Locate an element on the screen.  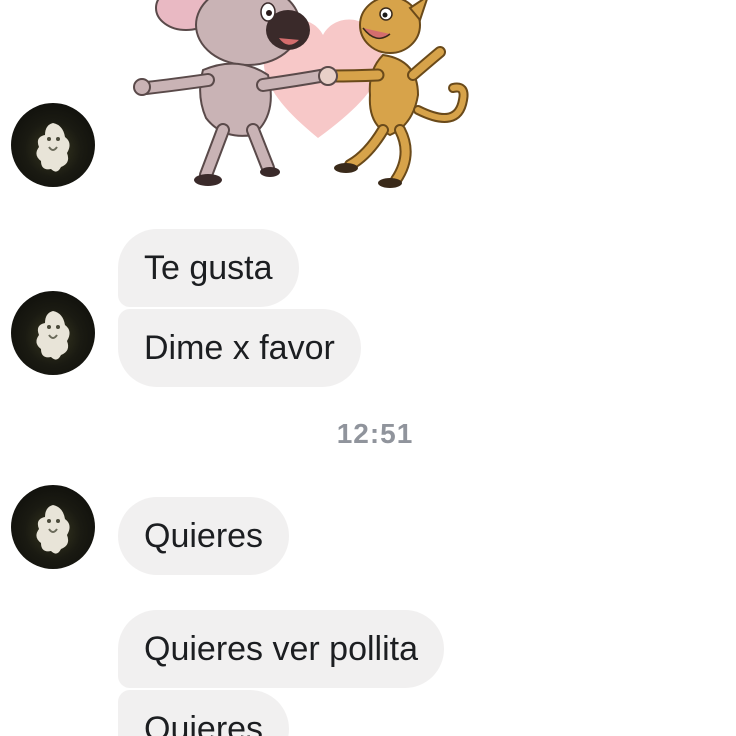
message-bubble: Dime x favor is located at coordinates (239, 348).